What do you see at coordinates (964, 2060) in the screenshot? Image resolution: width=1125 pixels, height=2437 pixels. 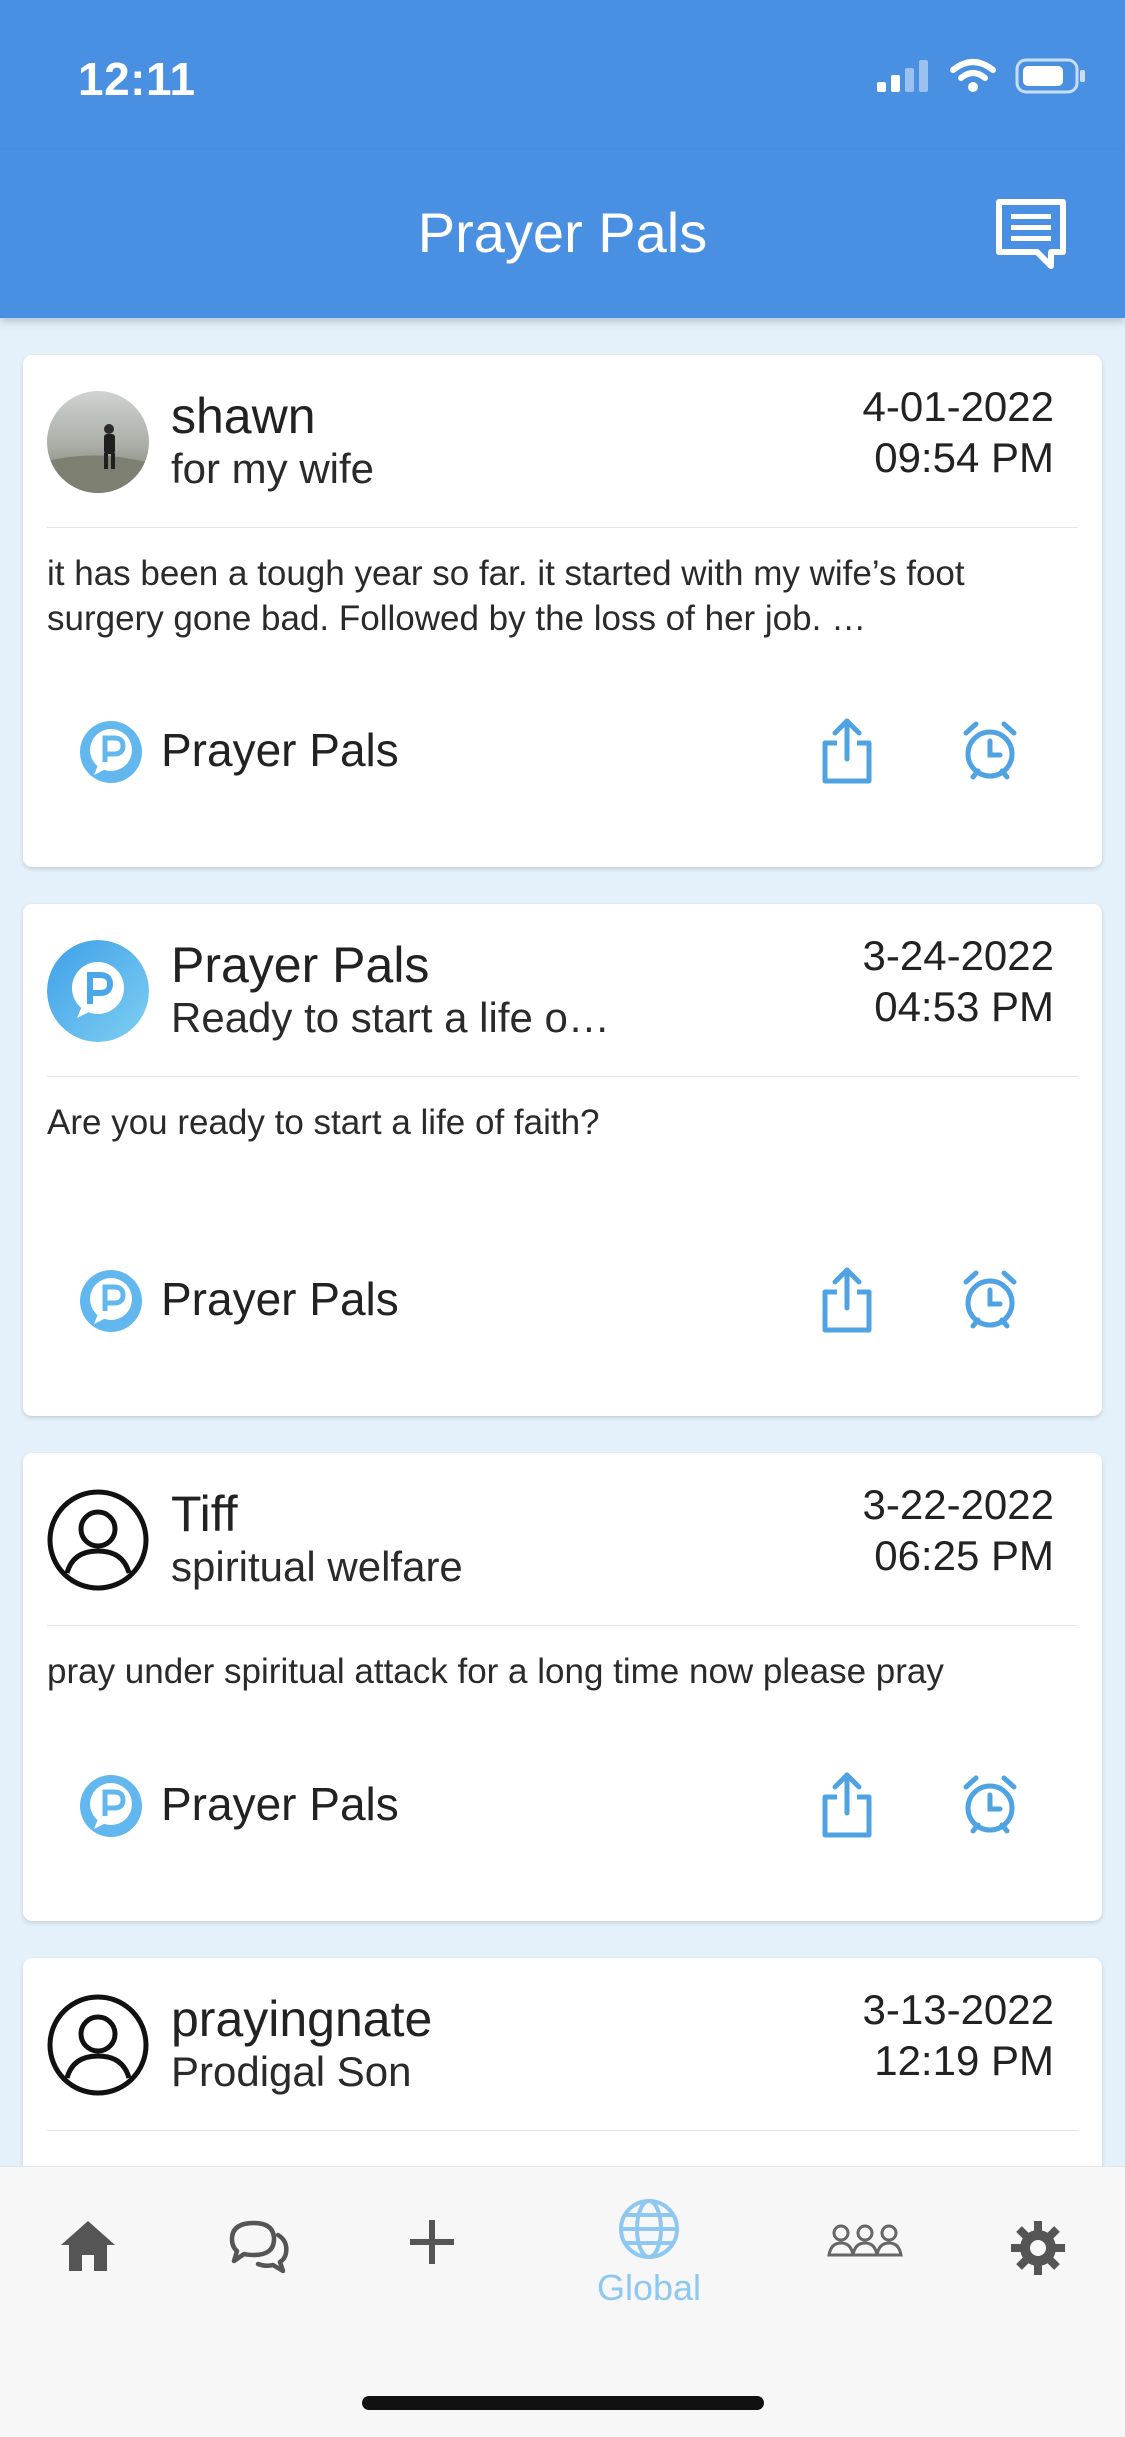 I see `post-time: 12:19 PM` at bounding box center [964, 2060].